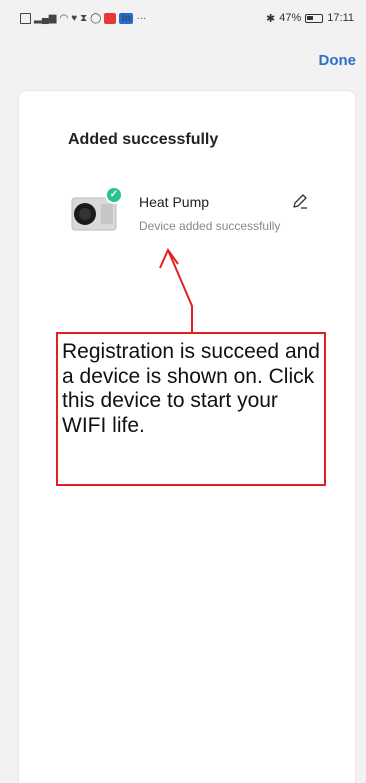 The width and height of the screenshot is (366, 783). Describe the element at coordinates (174, 202) in the screenshot. I see `device-name: Heat Pump` at that location.